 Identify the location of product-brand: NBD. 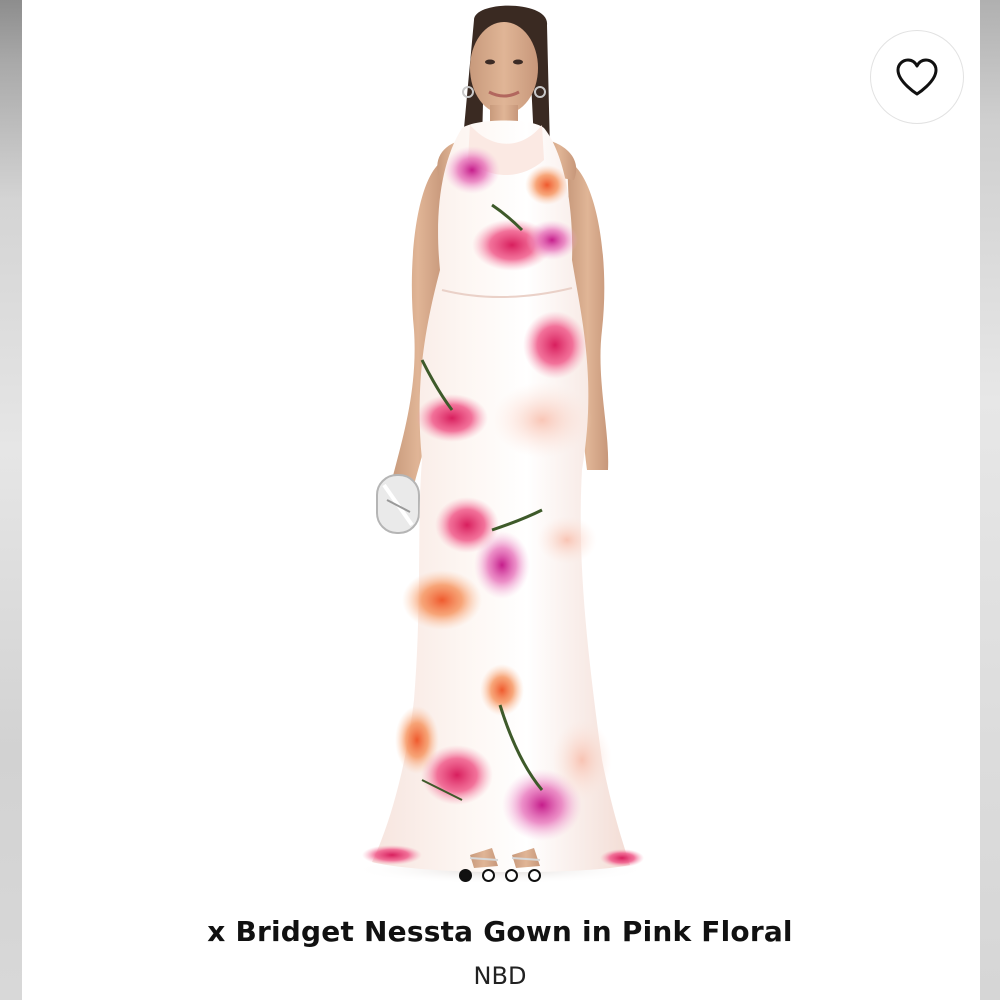
(500, 976).